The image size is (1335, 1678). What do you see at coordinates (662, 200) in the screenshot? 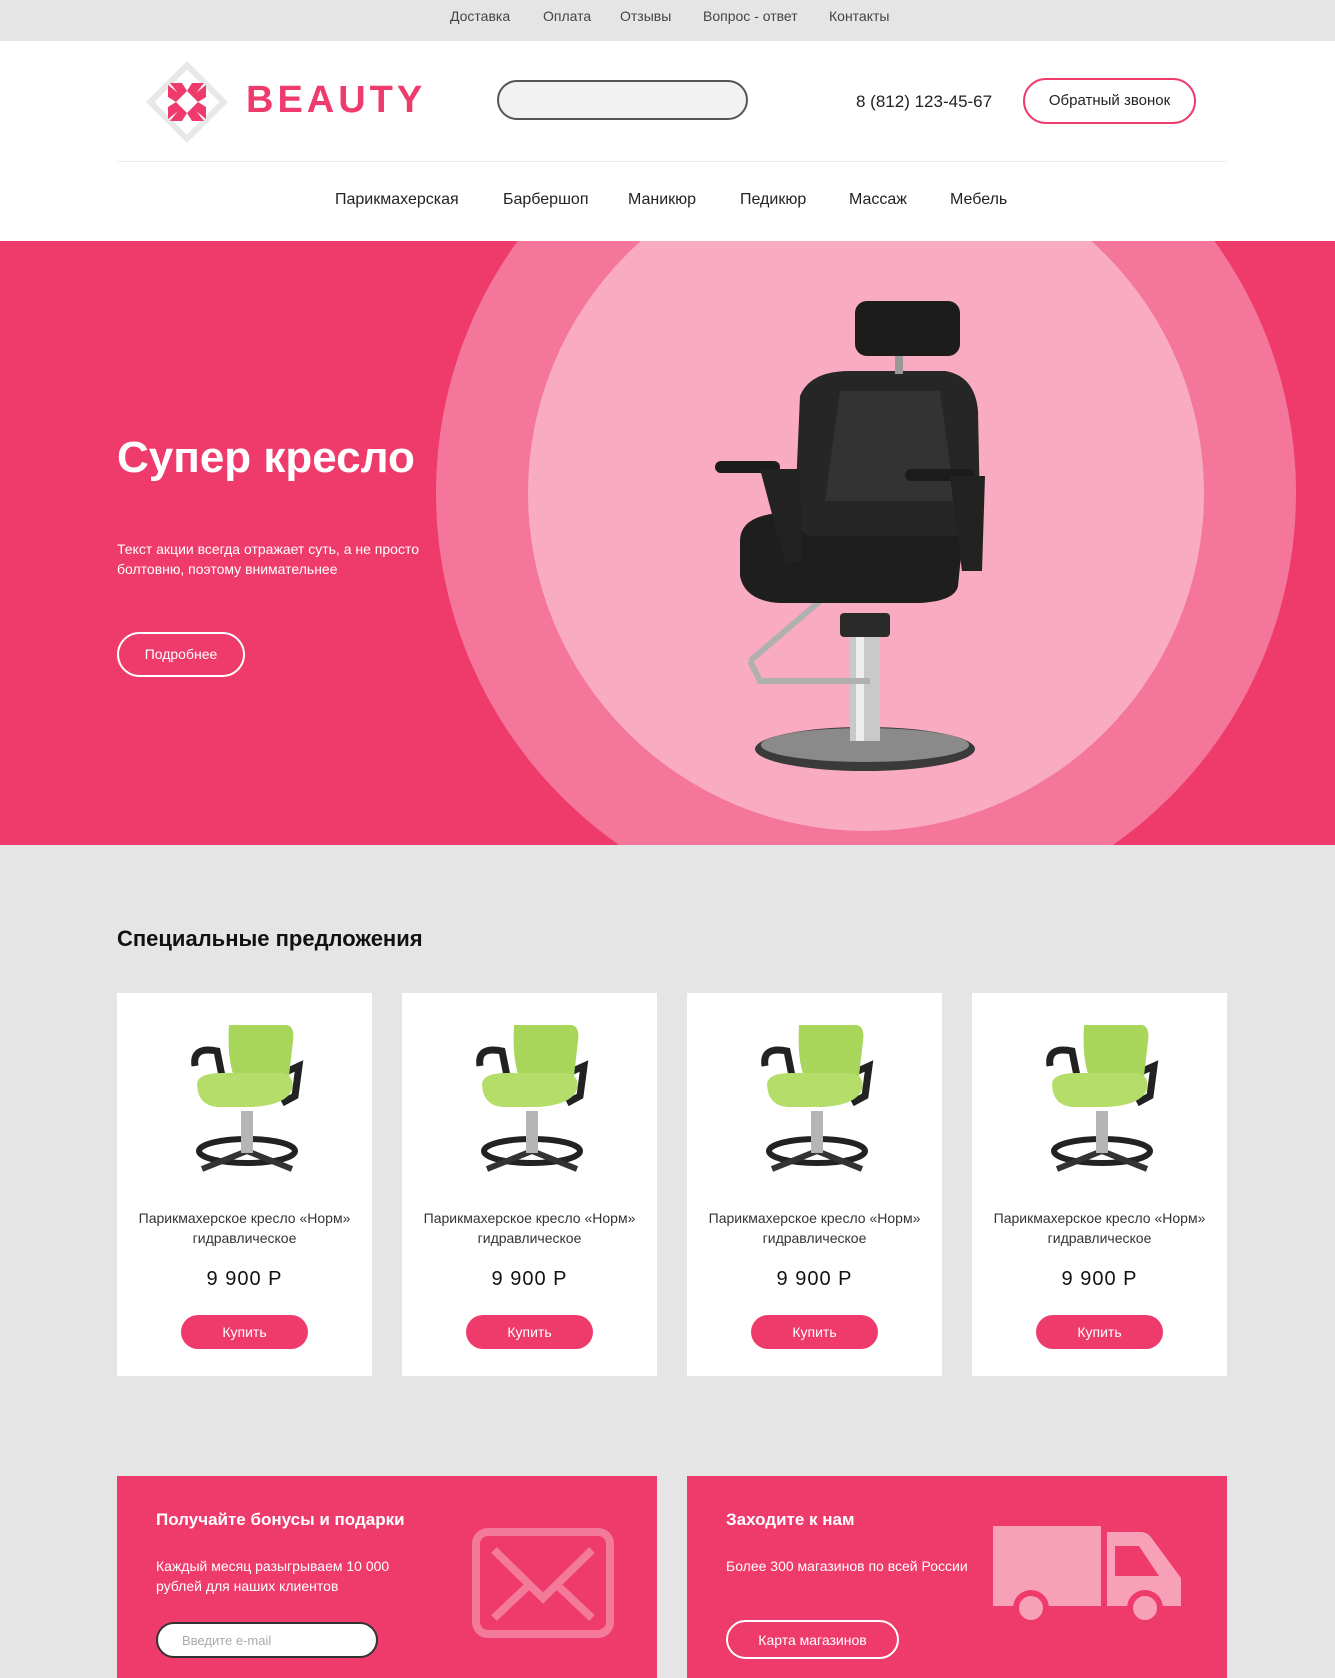
I see `nav-manicure: Маникюр` at bounding box center [662, 200].